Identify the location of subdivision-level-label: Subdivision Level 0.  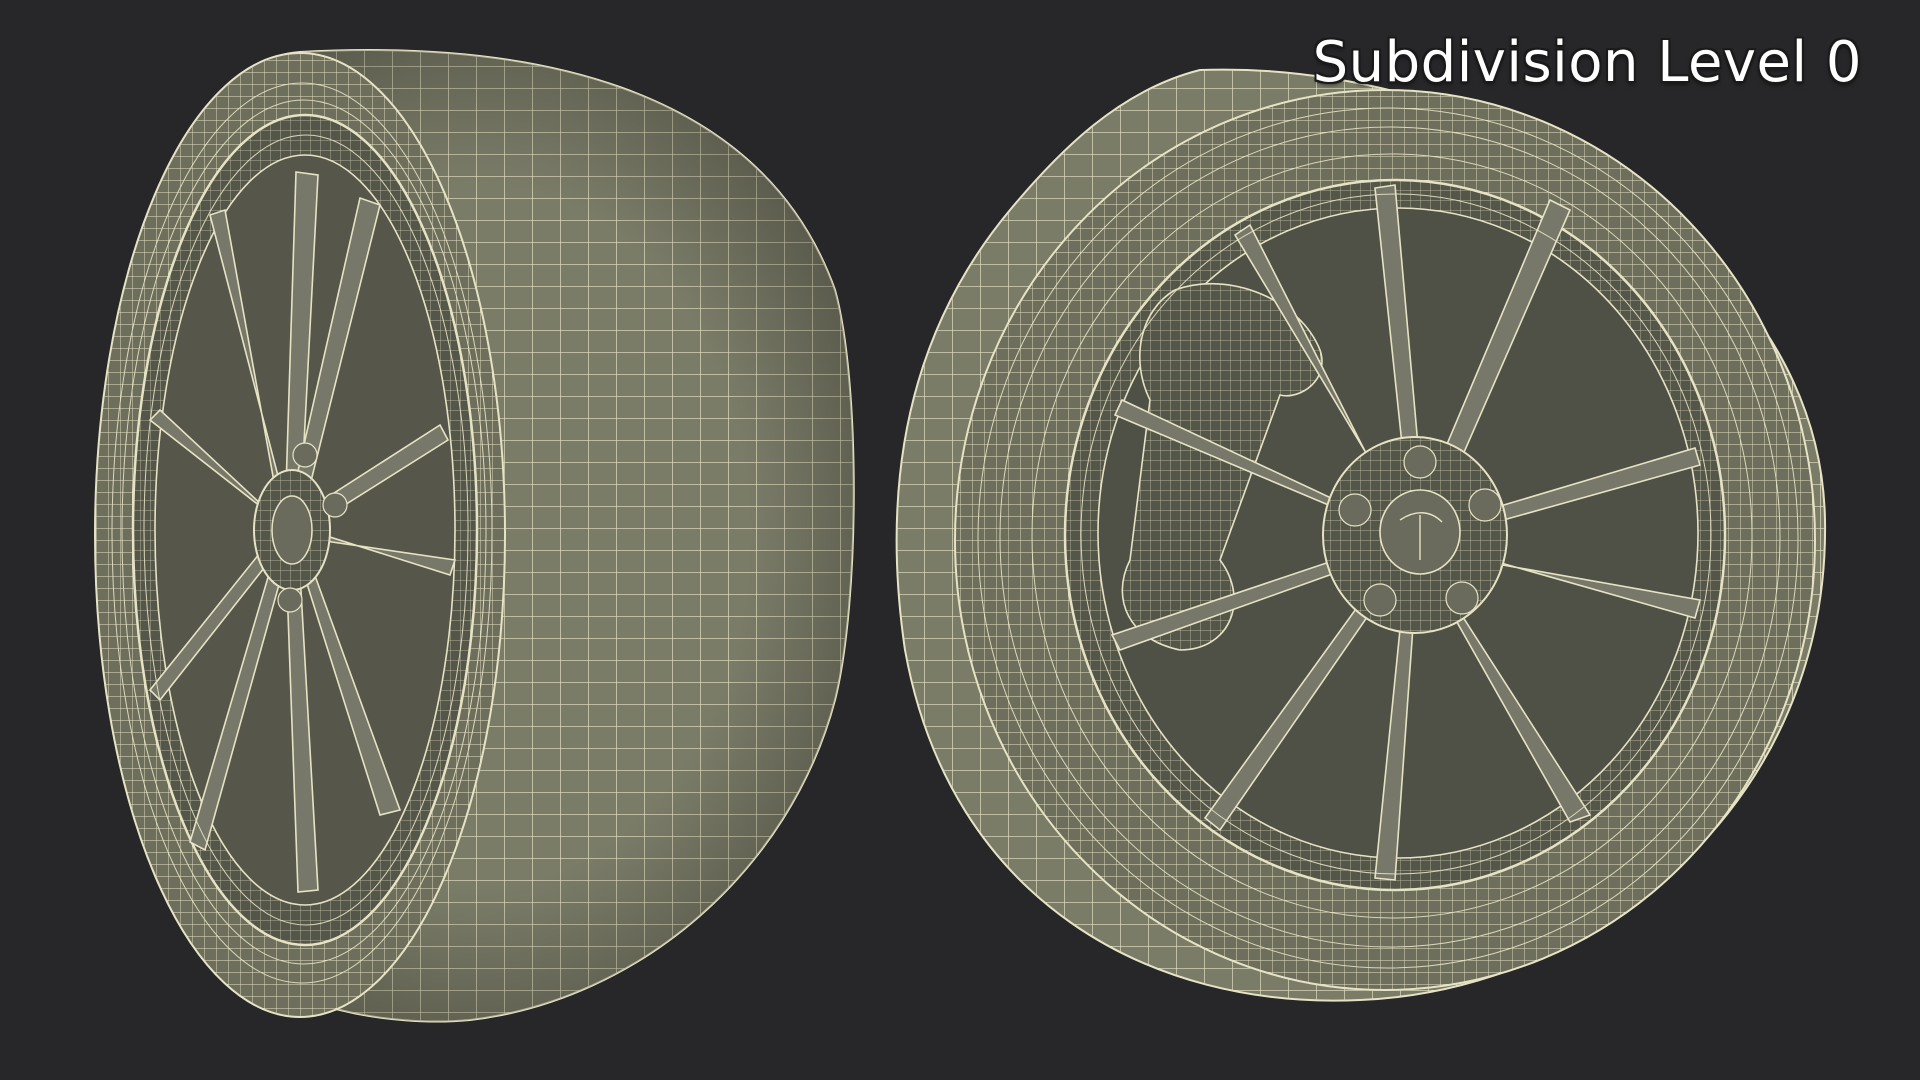
(1587, 62).